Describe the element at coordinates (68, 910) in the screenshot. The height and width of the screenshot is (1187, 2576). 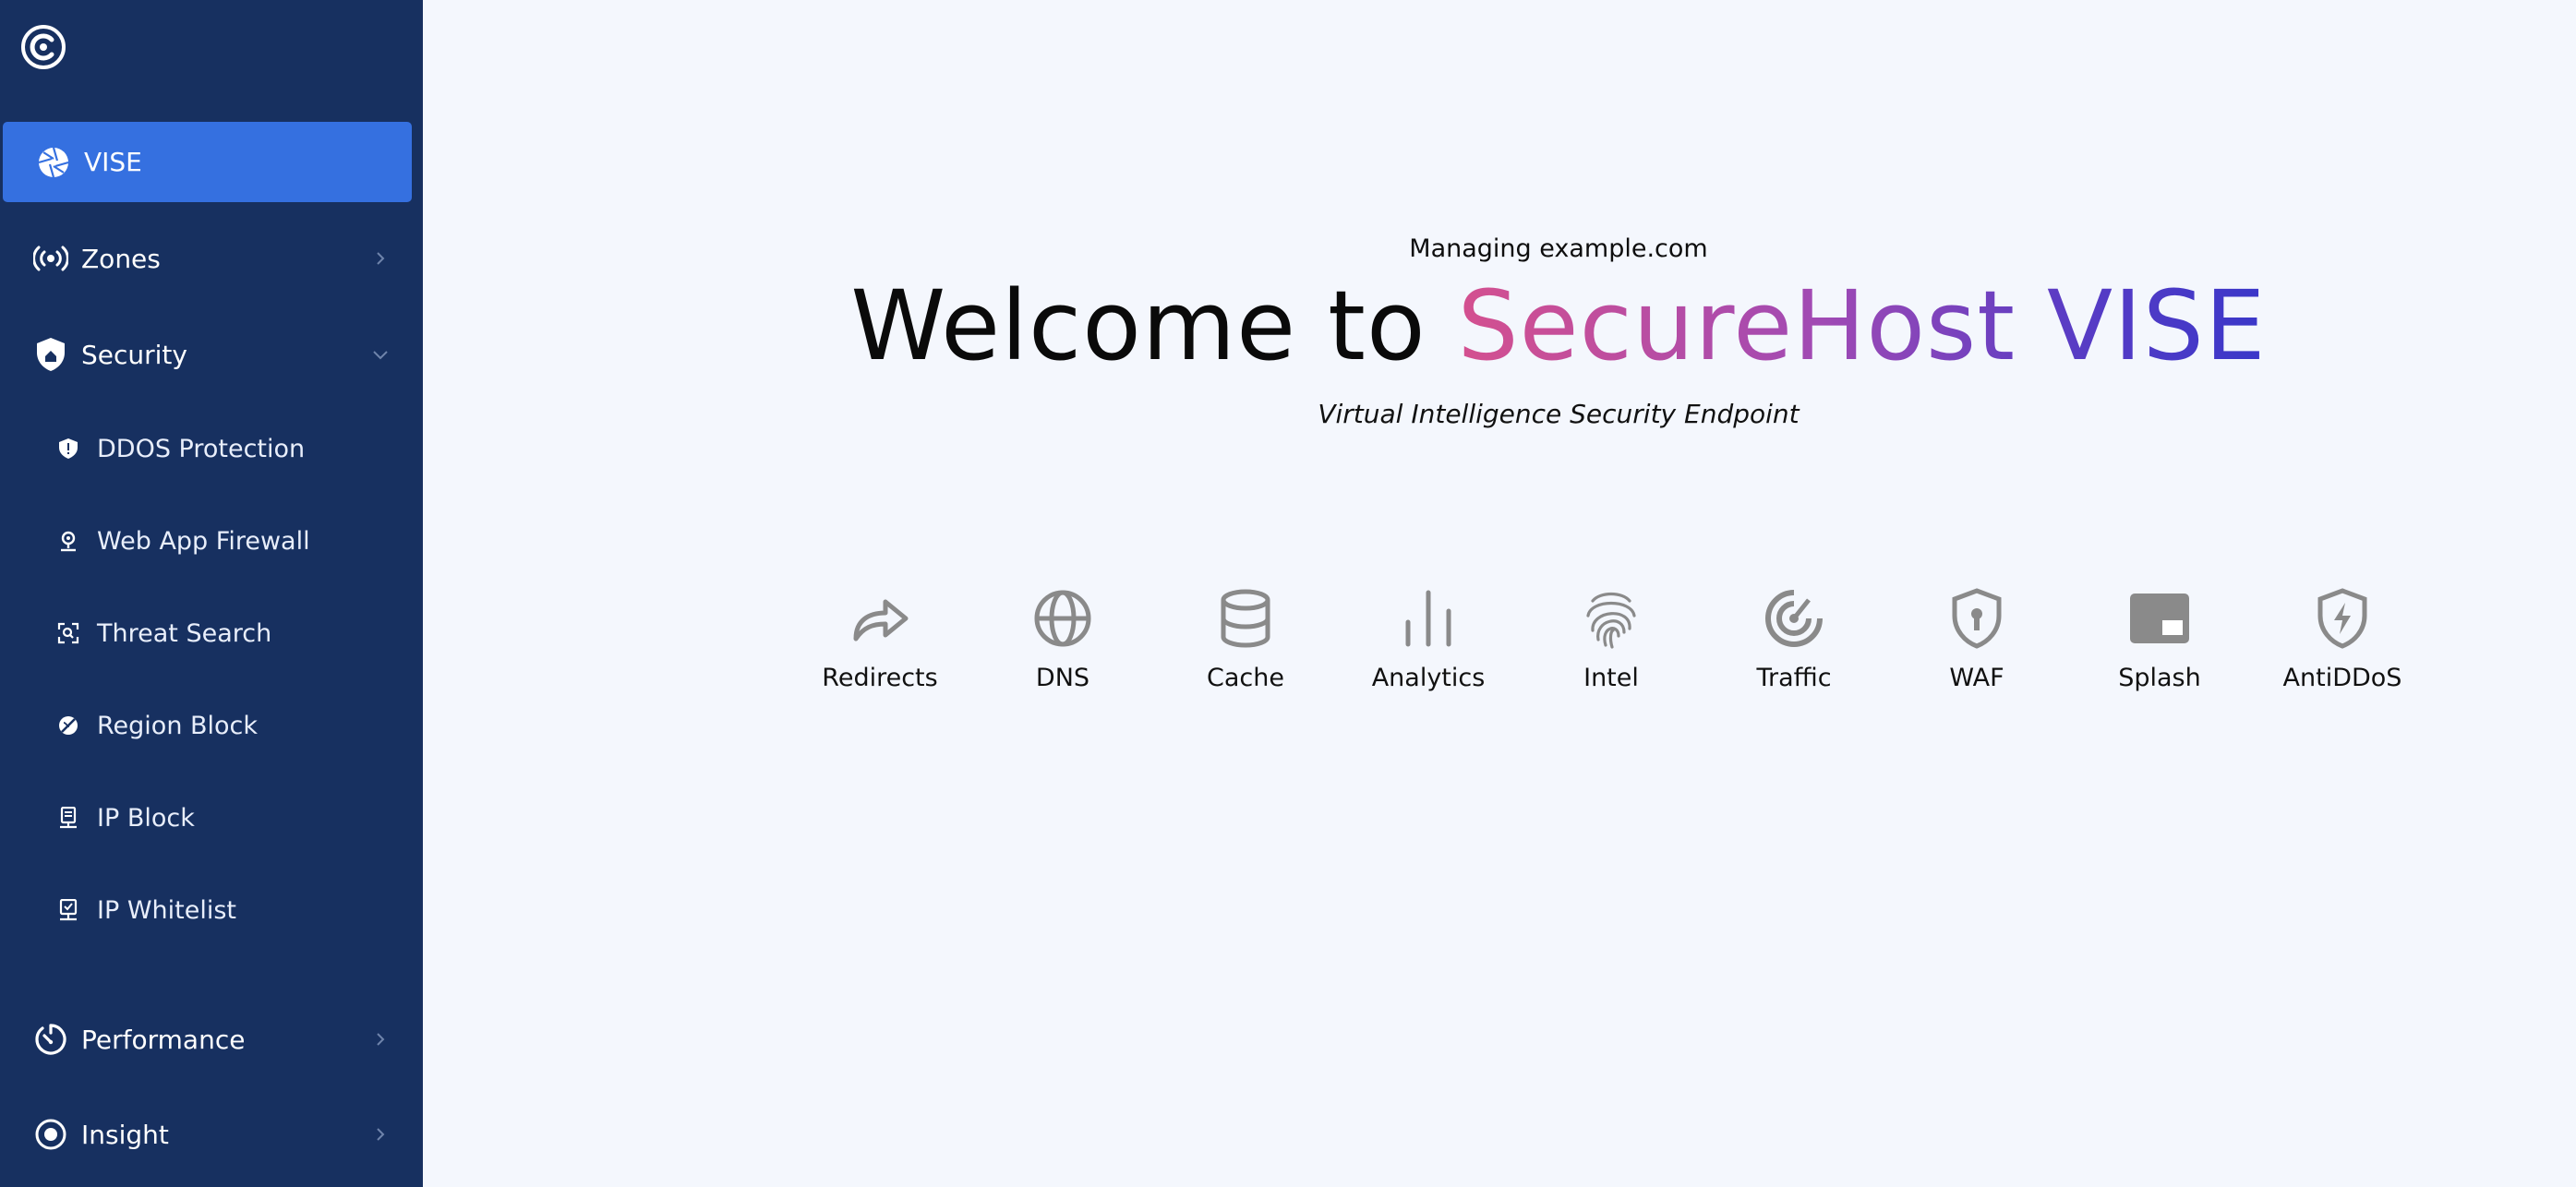
I see `monitor-icon` at that location.